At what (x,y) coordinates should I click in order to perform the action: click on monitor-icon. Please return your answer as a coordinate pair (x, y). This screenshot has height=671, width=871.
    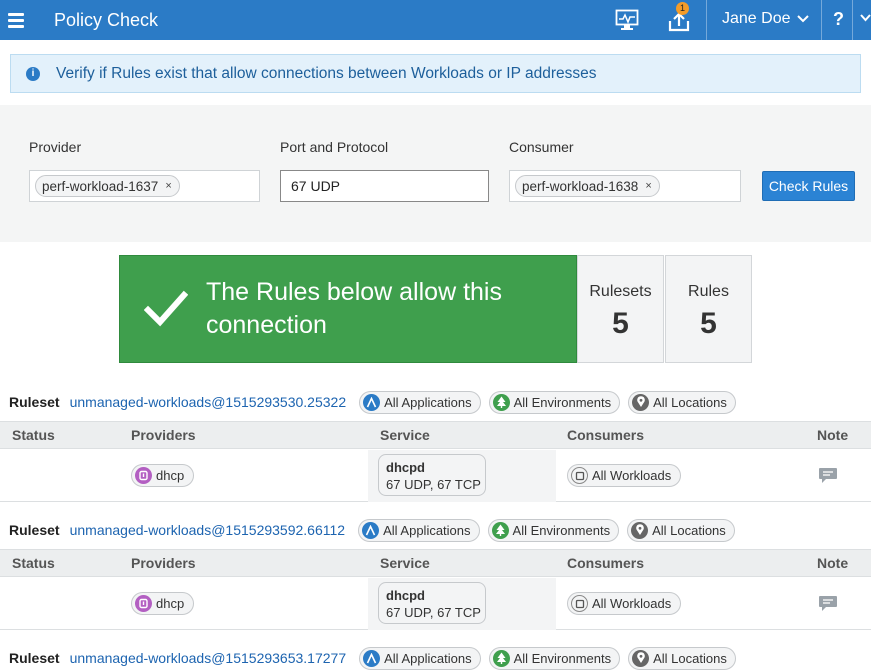
    Looking at the image, I should click on (627, 20).